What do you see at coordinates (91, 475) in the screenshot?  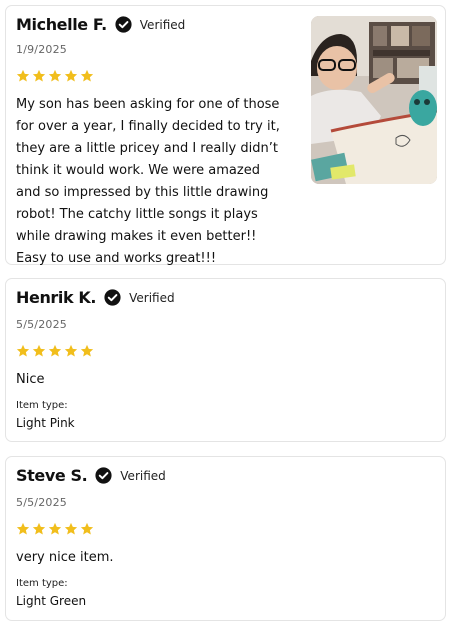 I see `review-header: Steve S. Verified` at bounding box center [91, 475].